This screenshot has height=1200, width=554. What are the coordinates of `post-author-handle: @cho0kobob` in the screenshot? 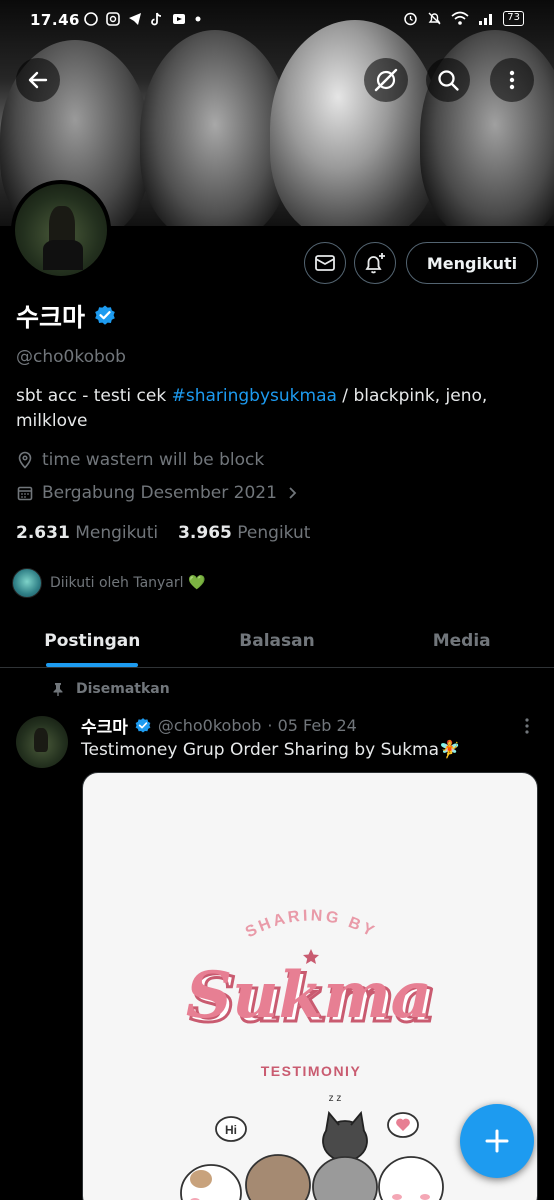 It's located at (209, 725).